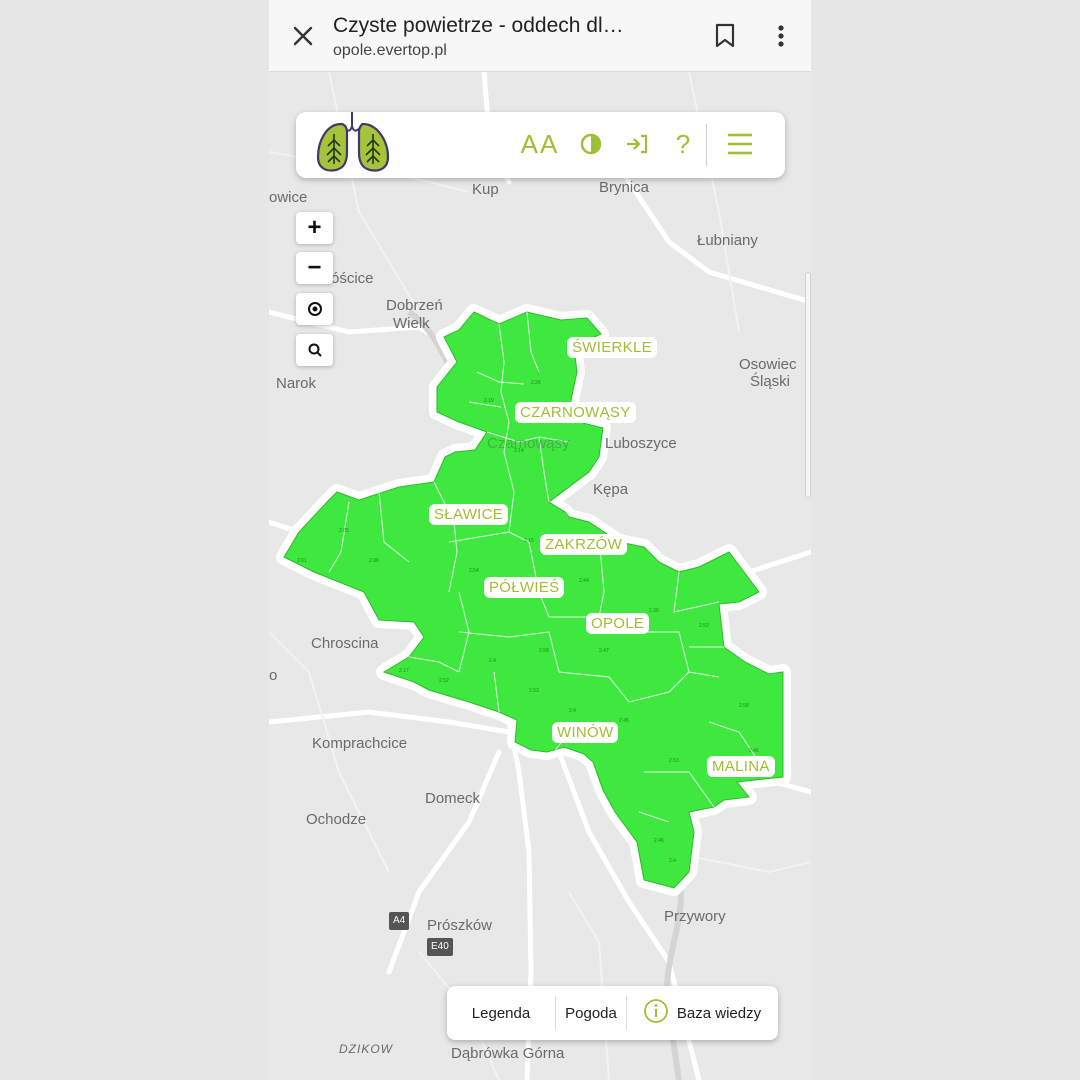 The width and height of the screenshot is (1080, 1080). I want to click on place-label: Domeck, so click(453, 798).